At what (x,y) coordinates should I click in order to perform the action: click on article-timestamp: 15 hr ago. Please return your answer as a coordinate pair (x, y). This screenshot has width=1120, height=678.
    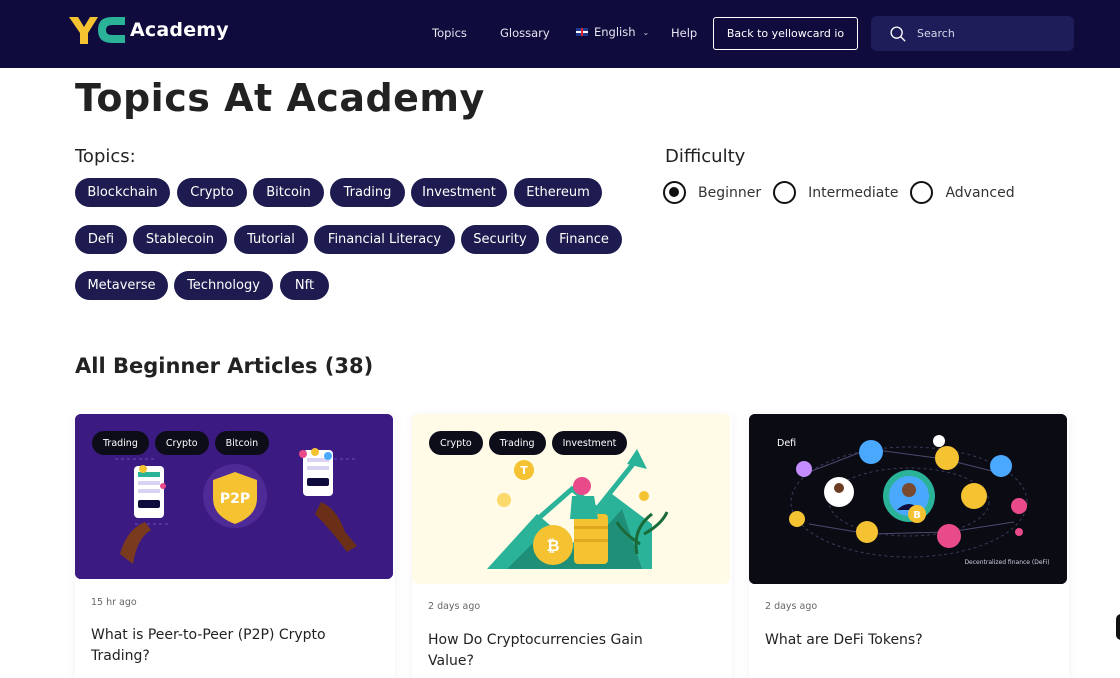
    Looking at the image, I should click on (114, 602).